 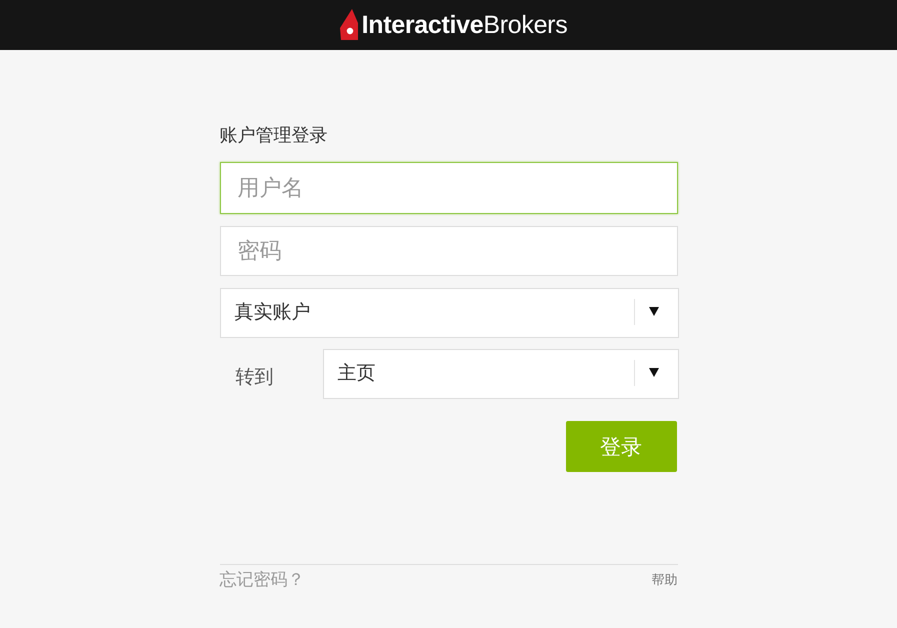 I want to click on forgot-password-link: 忘记密码？, so click(x=262, y=579).